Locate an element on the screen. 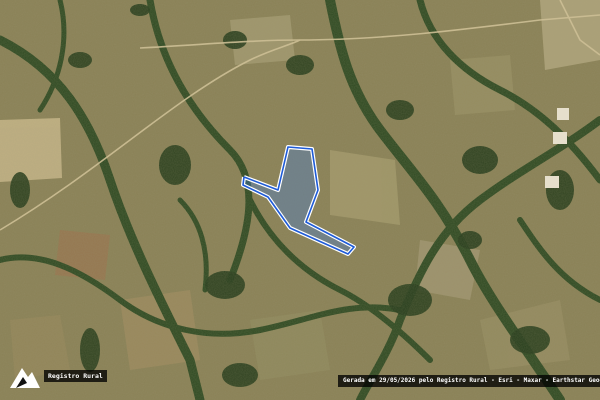 The width and height of the screenshot is (600, 400). mountain-logo-icon is located at coordinates (25, 378).